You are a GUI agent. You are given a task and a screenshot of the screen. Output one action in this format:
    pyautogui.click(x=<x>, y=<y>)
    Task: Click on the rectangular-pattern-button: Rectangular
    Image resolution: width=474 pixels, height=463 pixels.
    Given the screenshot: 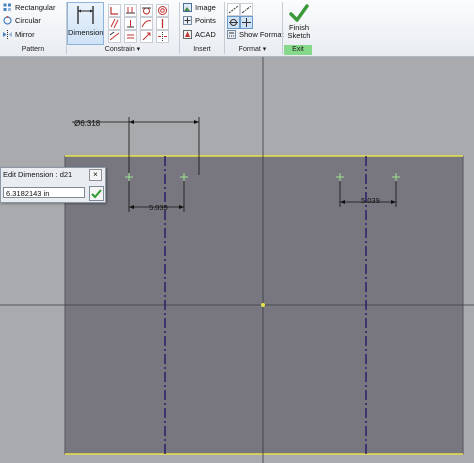 What is the action you would take?
    pyautogui.click(x=29, y=7)
    